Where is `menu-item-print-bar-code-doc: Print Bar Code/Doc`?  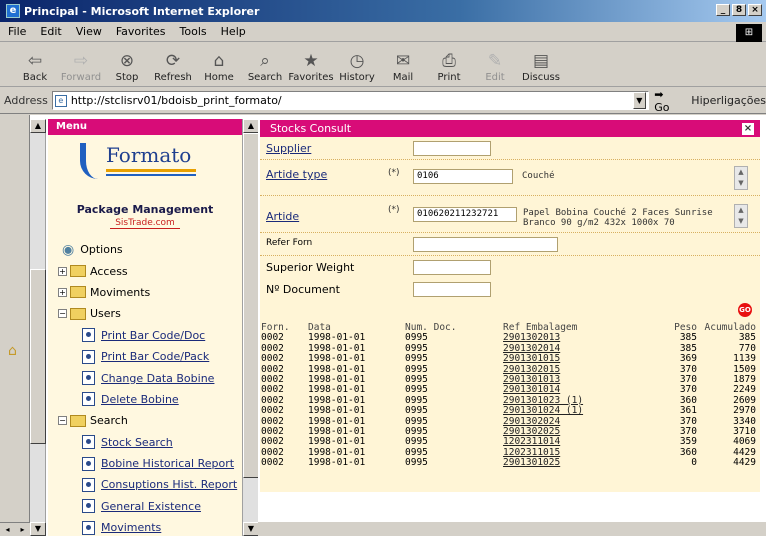
menu-item-print-bar-code-doc: Print Bar Code/Doc is located at coordinates (145, 335).